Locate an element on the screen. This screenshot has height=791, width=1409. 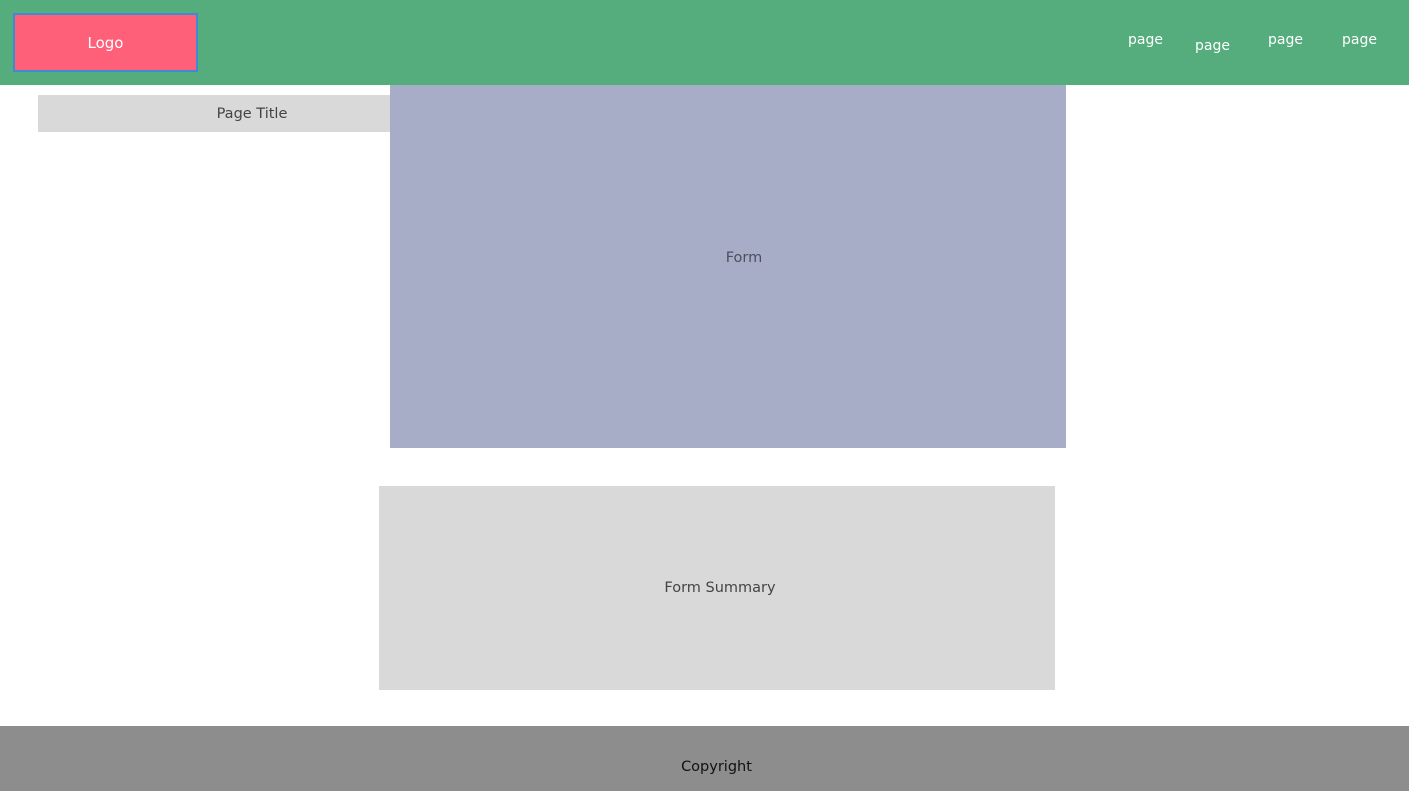
nav-link-page-4: page is located at coordinates (1359, 40).